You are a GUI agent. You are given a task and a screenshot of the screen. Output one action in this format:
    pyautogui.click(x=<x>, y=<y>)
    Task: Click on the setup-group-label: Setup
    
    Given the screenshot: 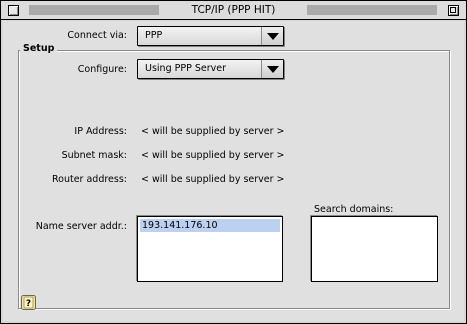 What is the action you would take?
    pyautogui.click(x=39, y=48)
    